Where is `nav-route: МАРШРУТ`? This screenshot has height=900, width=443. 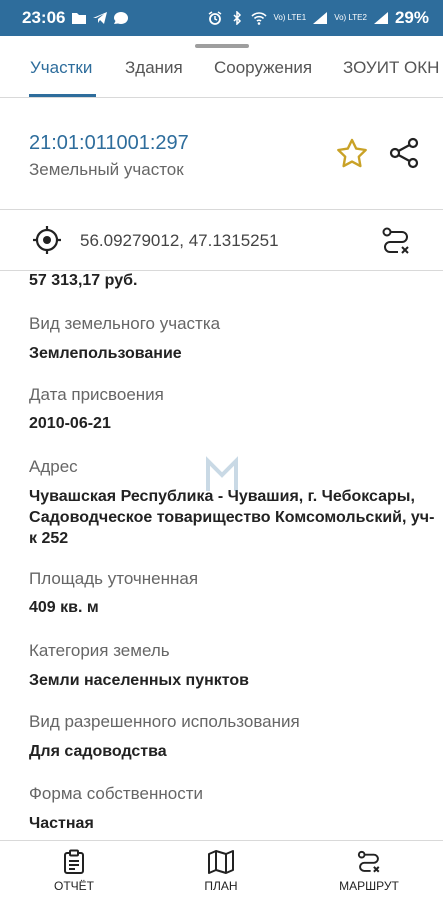 nav-route: МАРШРУТ is located at coordinates (369, 871).